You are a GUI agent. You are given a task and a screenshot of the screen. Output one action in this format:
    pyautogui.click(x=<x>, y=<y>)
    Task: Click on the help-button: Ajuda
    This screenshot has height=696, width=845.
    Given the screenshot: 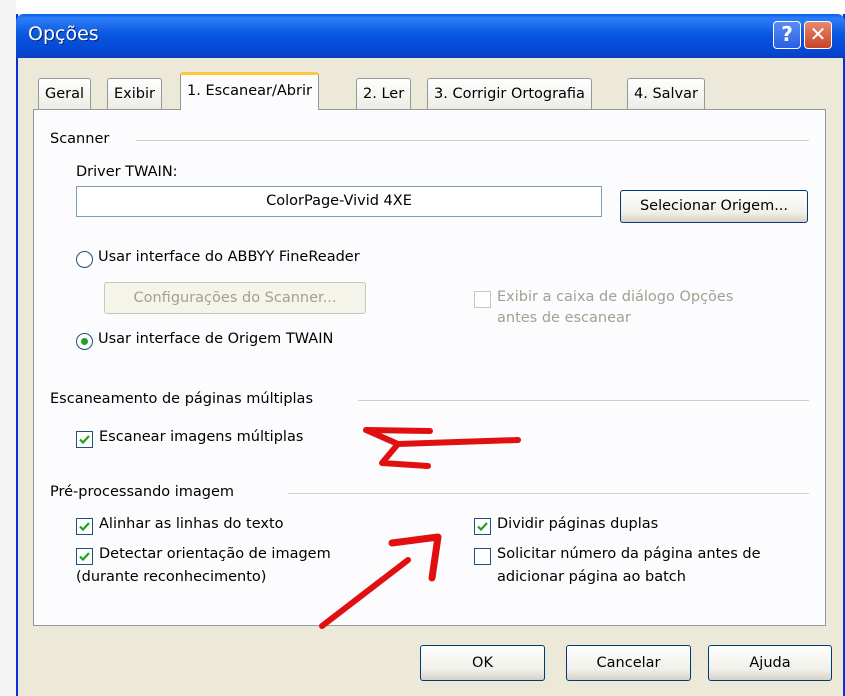 What is the action you would take?
    pyautogui.click(x=770, y=663)
    